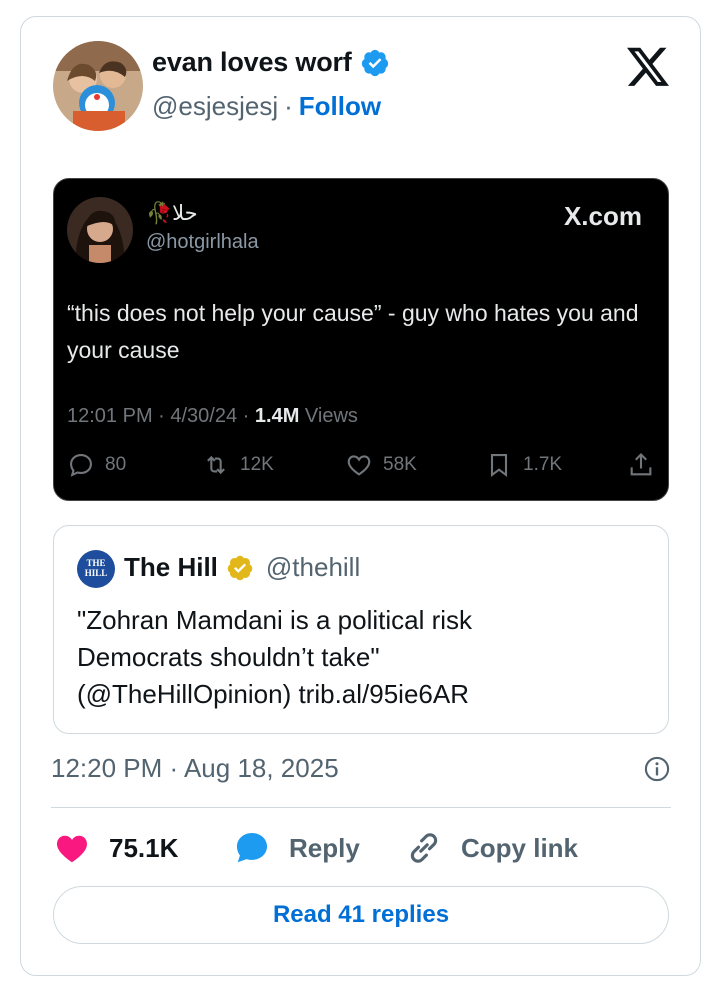 The image size is (722, 998). Describe the element at coordinates (543, 464) in the screenshot. I see `embedded-bookmark-count: 1.7K` at that location.